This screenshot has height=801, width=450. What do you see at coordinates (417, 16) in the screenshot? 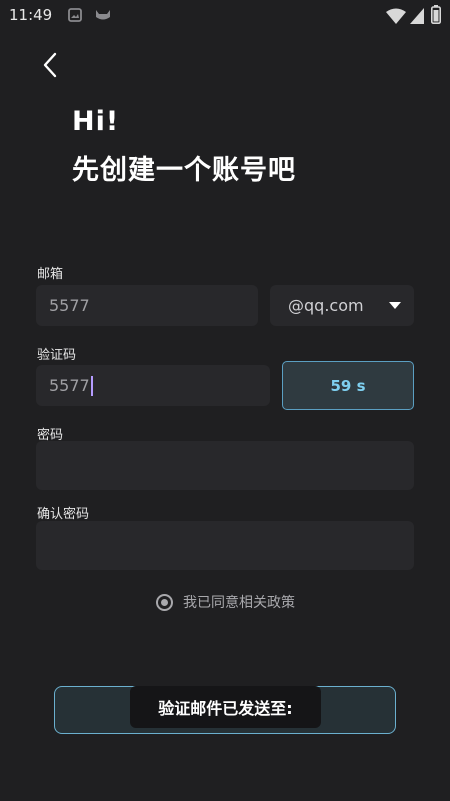
I see `cellular-signal-icon` at bounding box center [417, 16].